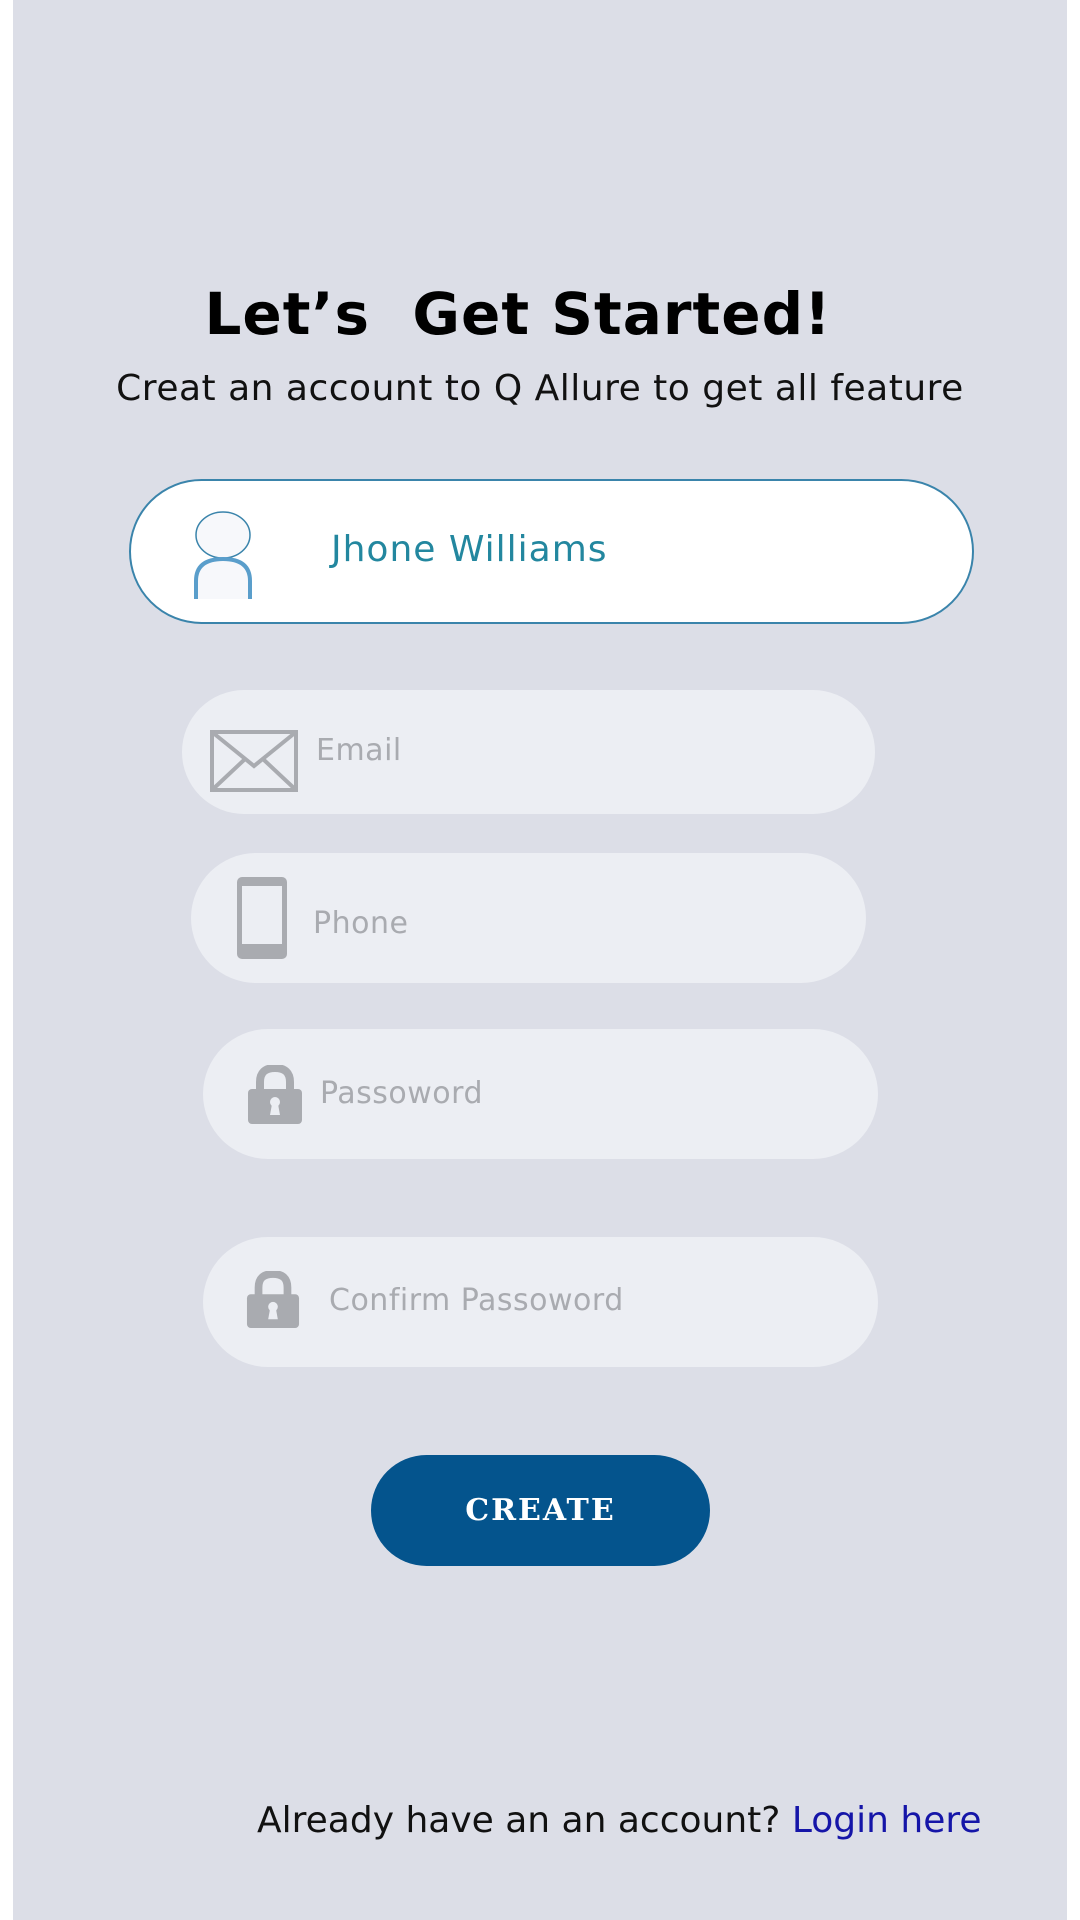 Image resolution: width=1080 pixels, height=1920 pixels. I want to click on password-field: Passoword, so click(540, 1094).